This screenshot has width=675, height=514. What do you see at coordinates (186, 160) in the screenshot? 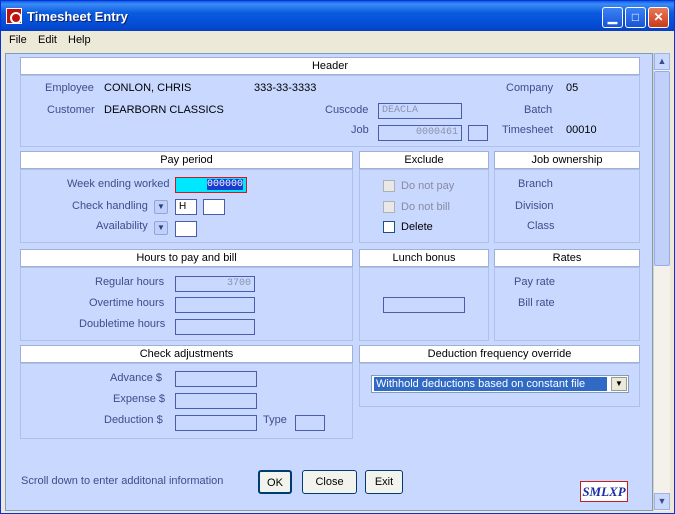
I see `pay-period-title: Pay period` at bounding box center [186, 160].